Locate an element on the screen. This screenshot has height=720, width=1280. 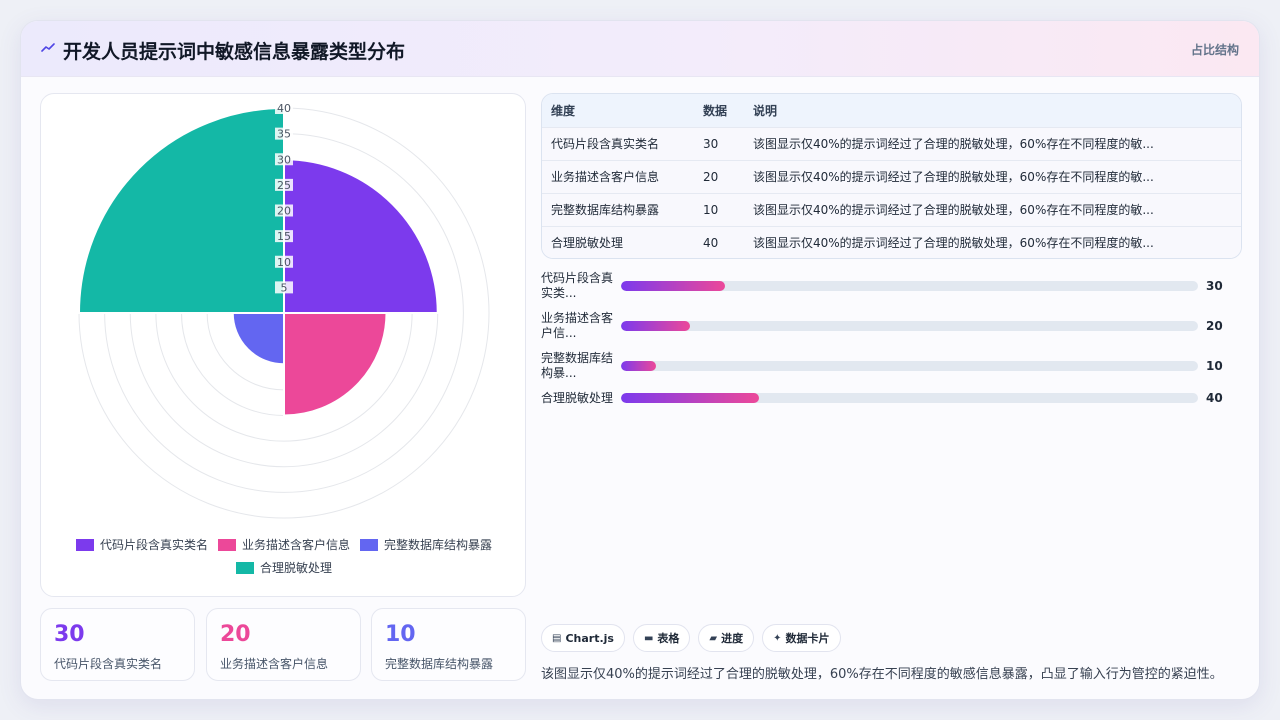
progress-value: 10 is located at coordinates (1214, 366).